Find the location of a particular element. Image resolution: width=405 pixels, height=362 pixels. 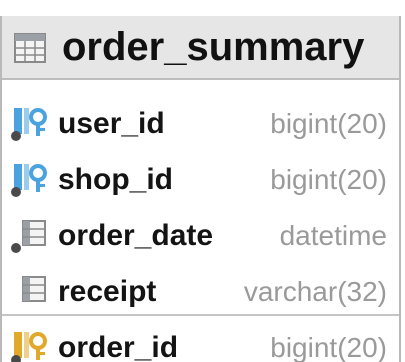

primary-key-divider is located at coordinates (200, 315).